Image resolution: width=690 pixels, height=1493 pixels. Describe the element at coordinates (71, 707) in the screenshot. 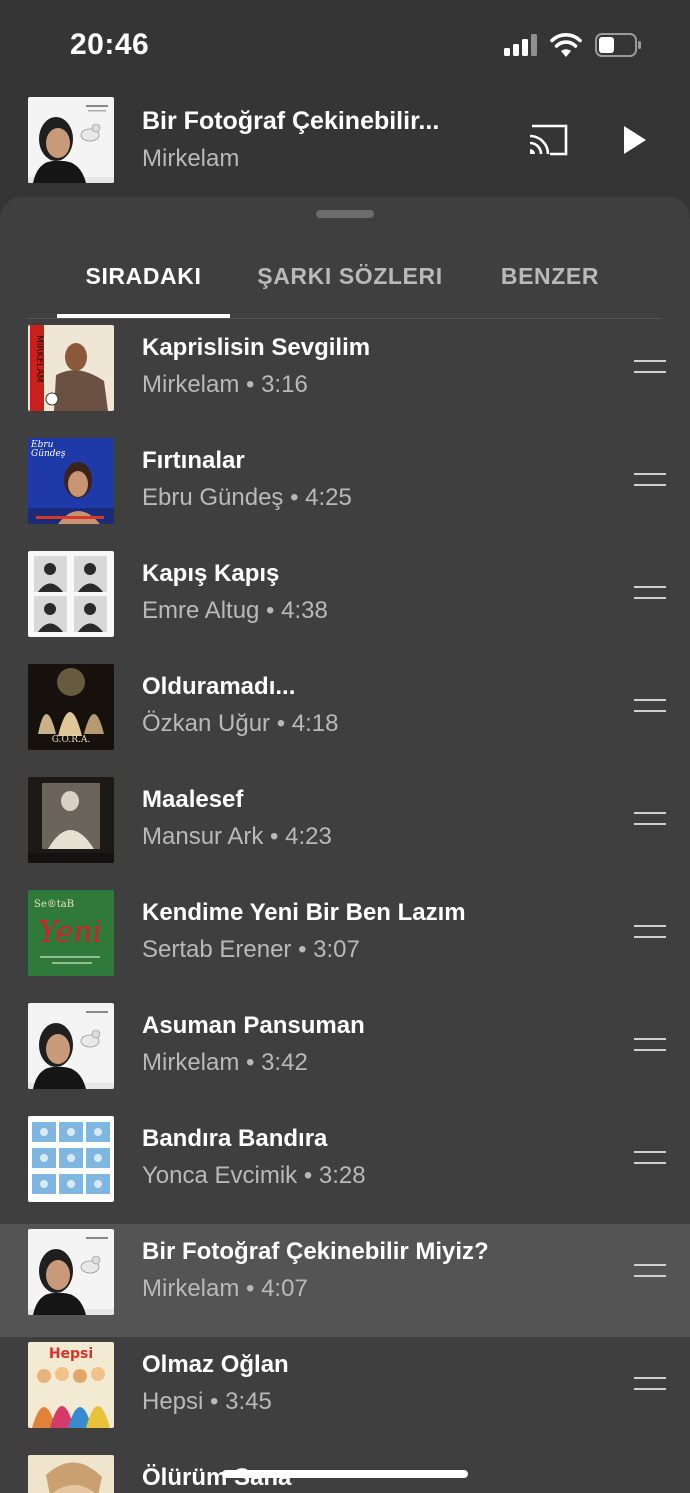

I see `album-art: G.O.R.A.` at that location.